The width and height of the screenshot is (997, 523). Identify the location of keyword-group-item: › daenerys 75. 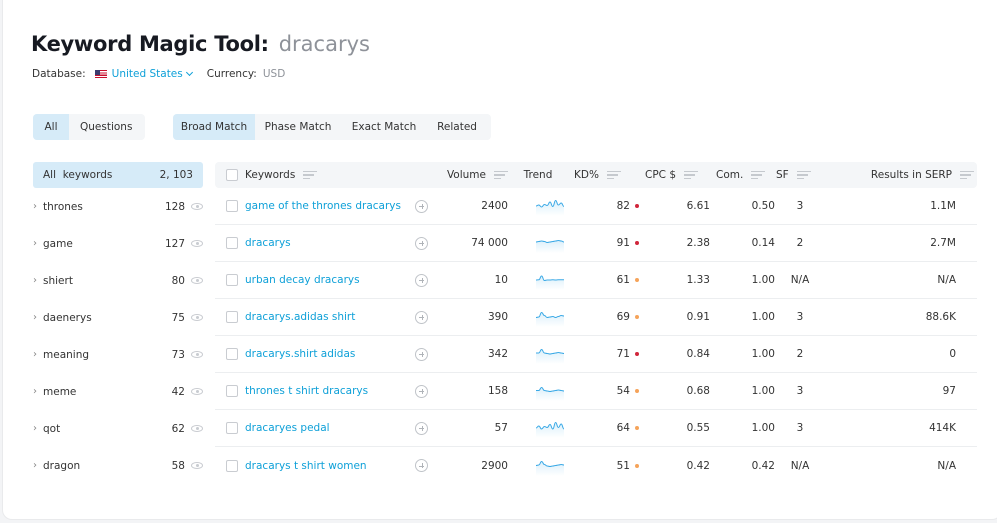
(118, 317).